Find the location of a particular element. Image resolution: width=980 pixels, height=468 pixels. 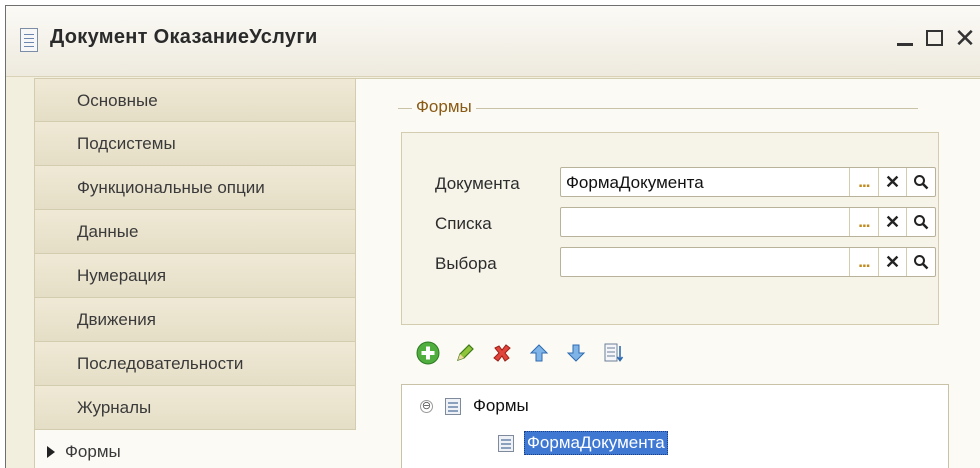

sidebar-item-formy: Формы is located at coordinates (195, 449).